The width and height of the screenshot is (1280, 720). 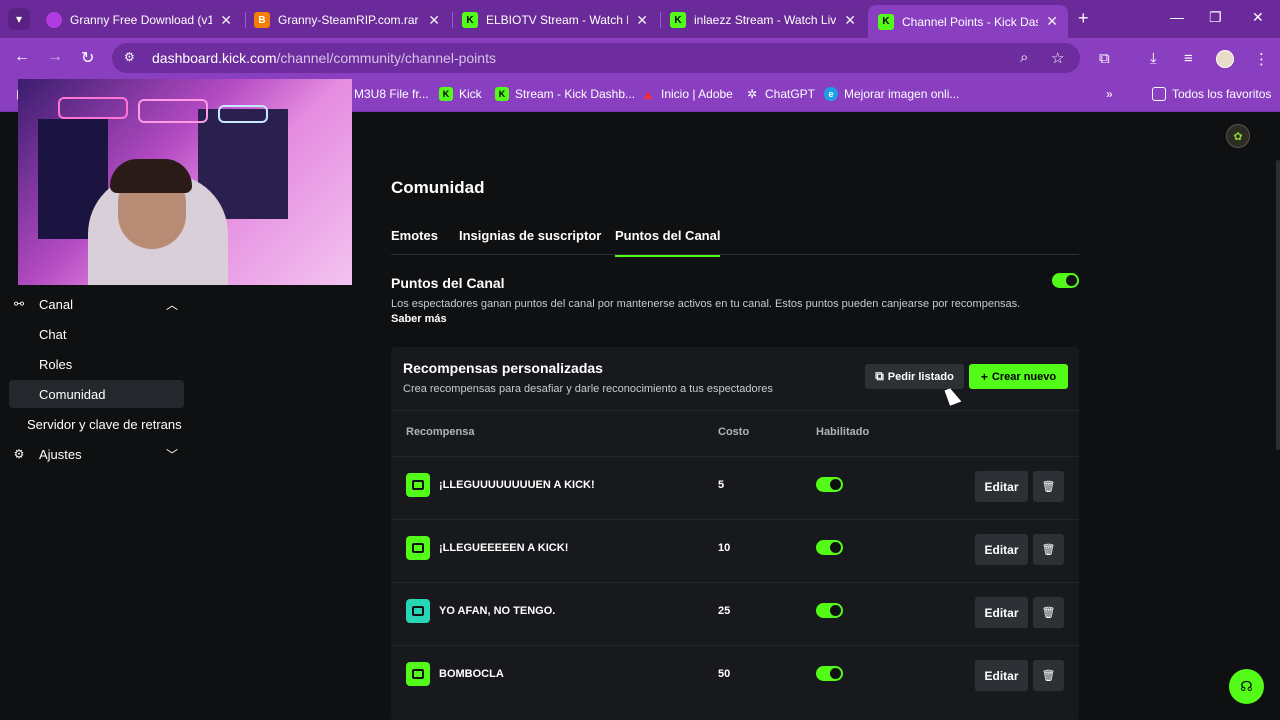 I want to click on restore-icon: ❐, so click(x=1215, y=17).